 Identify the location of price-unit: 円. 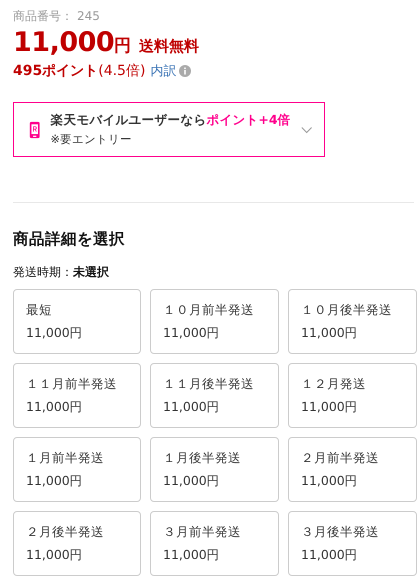
(123, 46).